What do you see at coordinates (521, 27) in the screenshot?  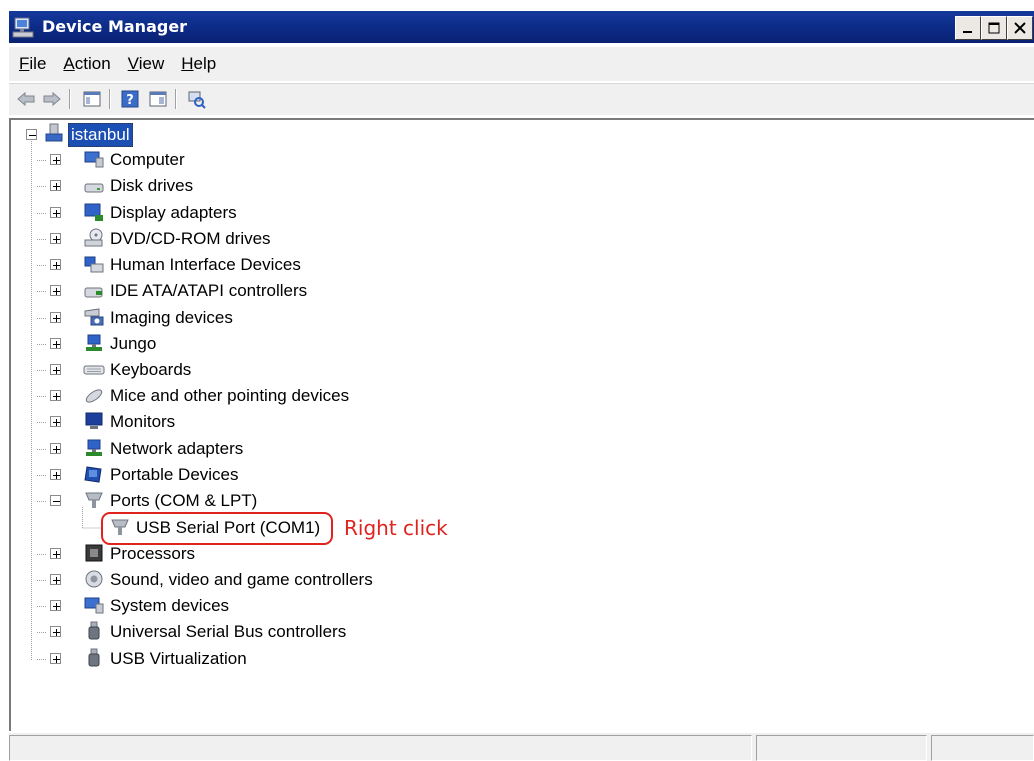 I see `title-bar: Device Manager` at bounding box center [521, 27].